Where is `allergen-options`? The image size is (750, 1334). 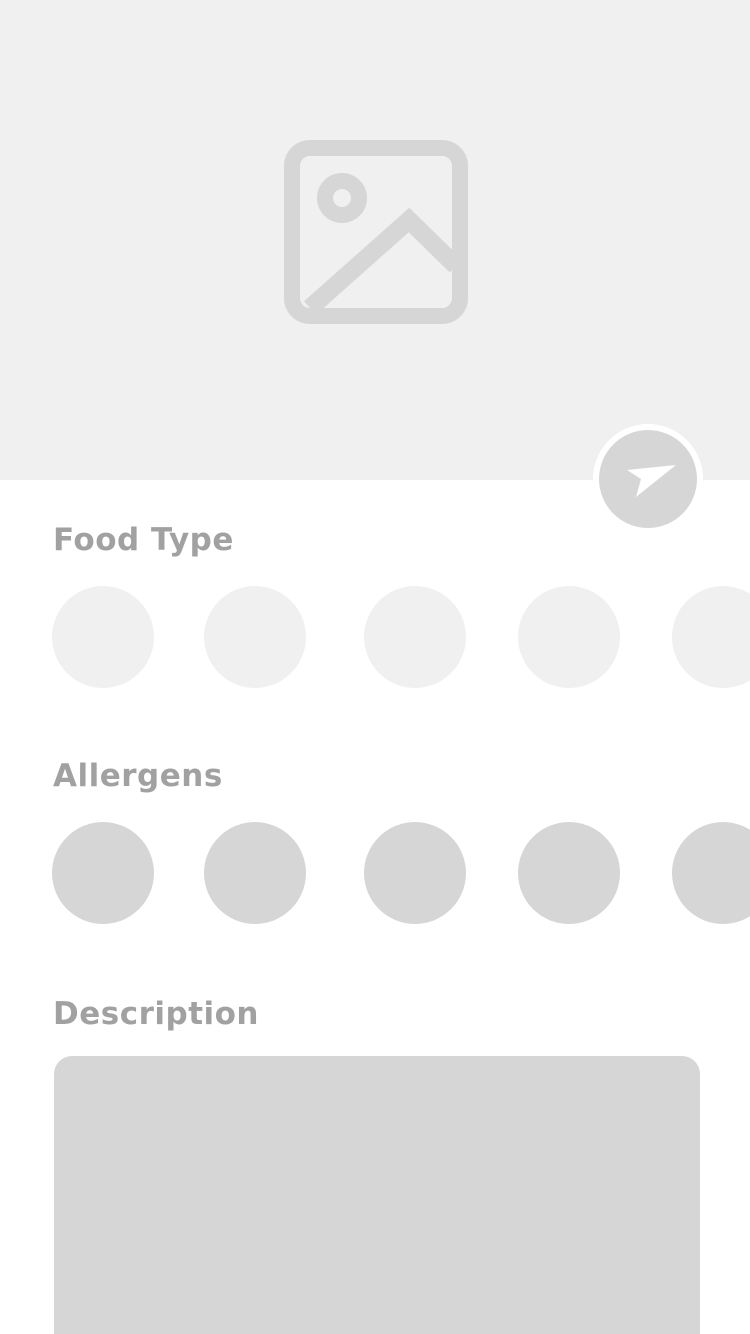
allergen-options is located at coordinates (375, 873).